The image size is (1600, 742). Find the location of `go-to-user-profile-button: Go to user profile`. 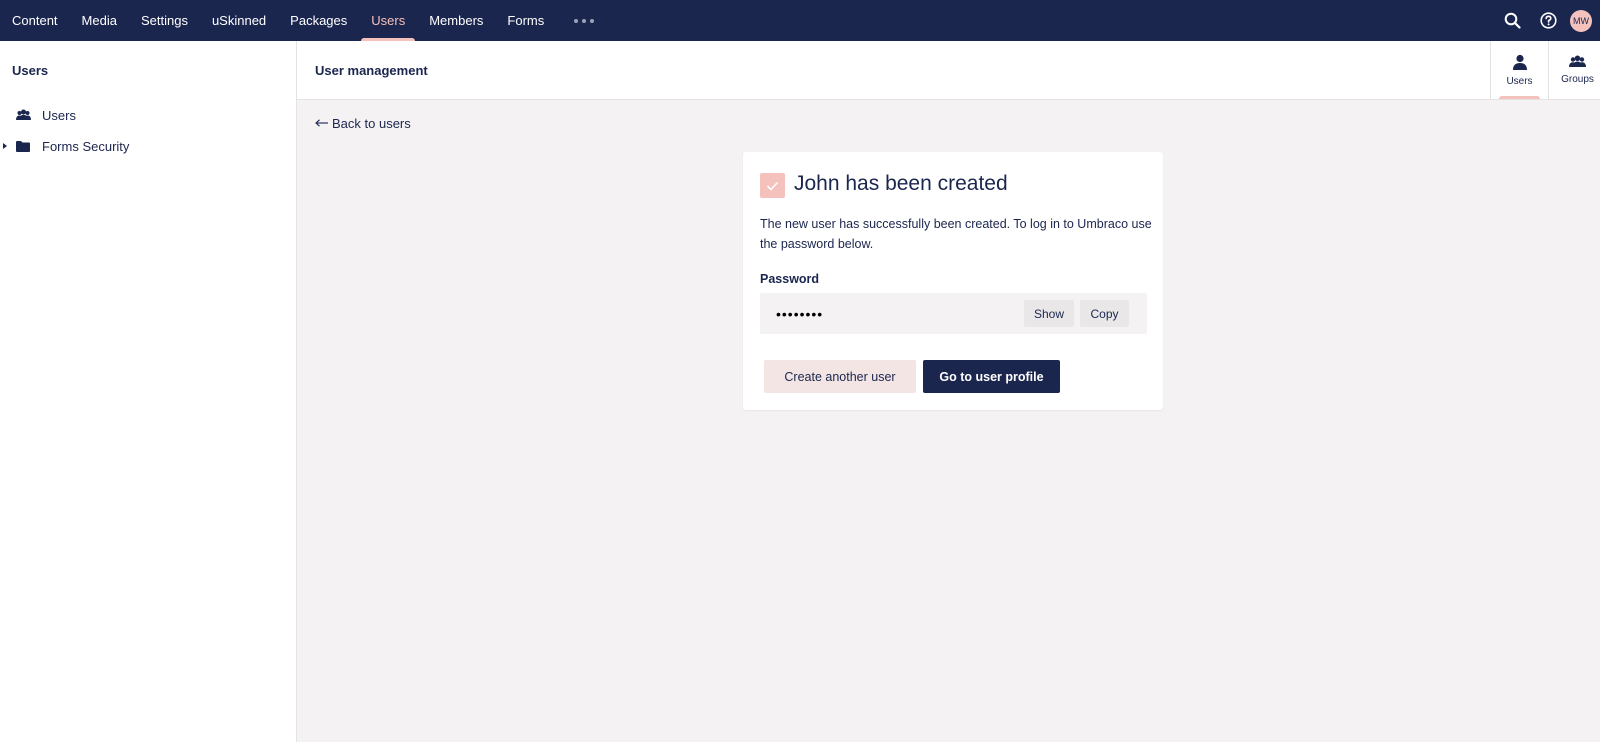

go-to-user-profile-button: Go to user profile is located at coordinates (991, 376).